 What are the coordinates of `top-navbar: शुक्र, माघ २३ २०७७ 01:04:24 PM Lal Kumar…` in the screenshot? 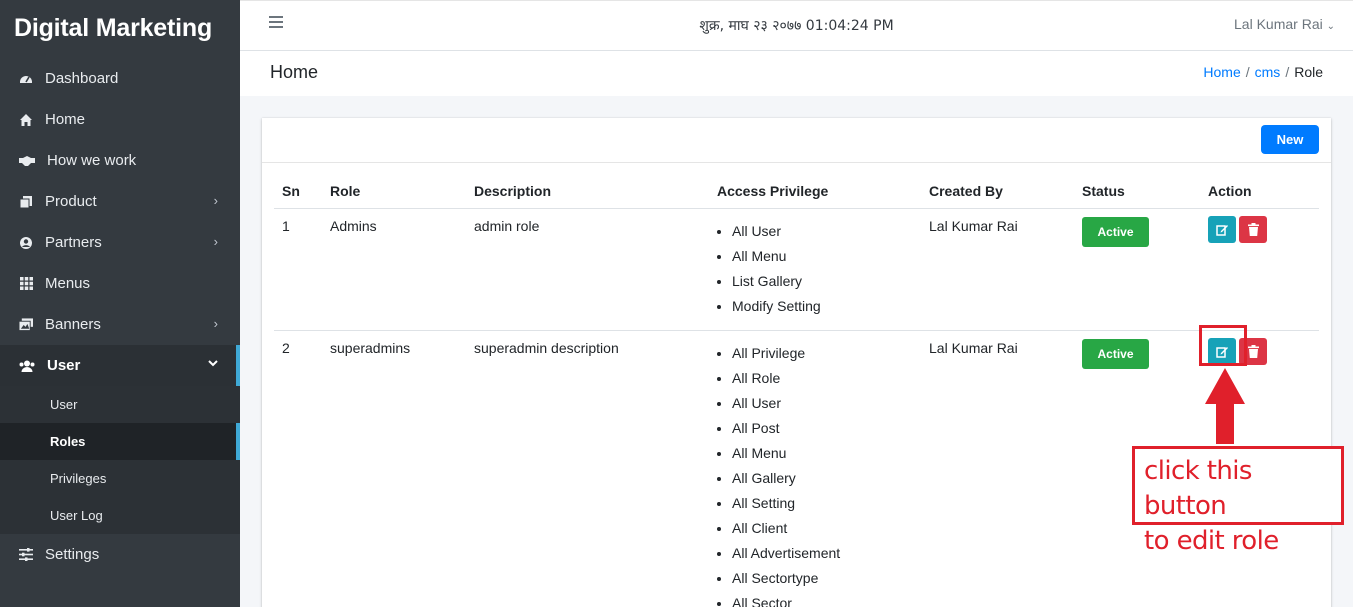 It's located at (796, 25).